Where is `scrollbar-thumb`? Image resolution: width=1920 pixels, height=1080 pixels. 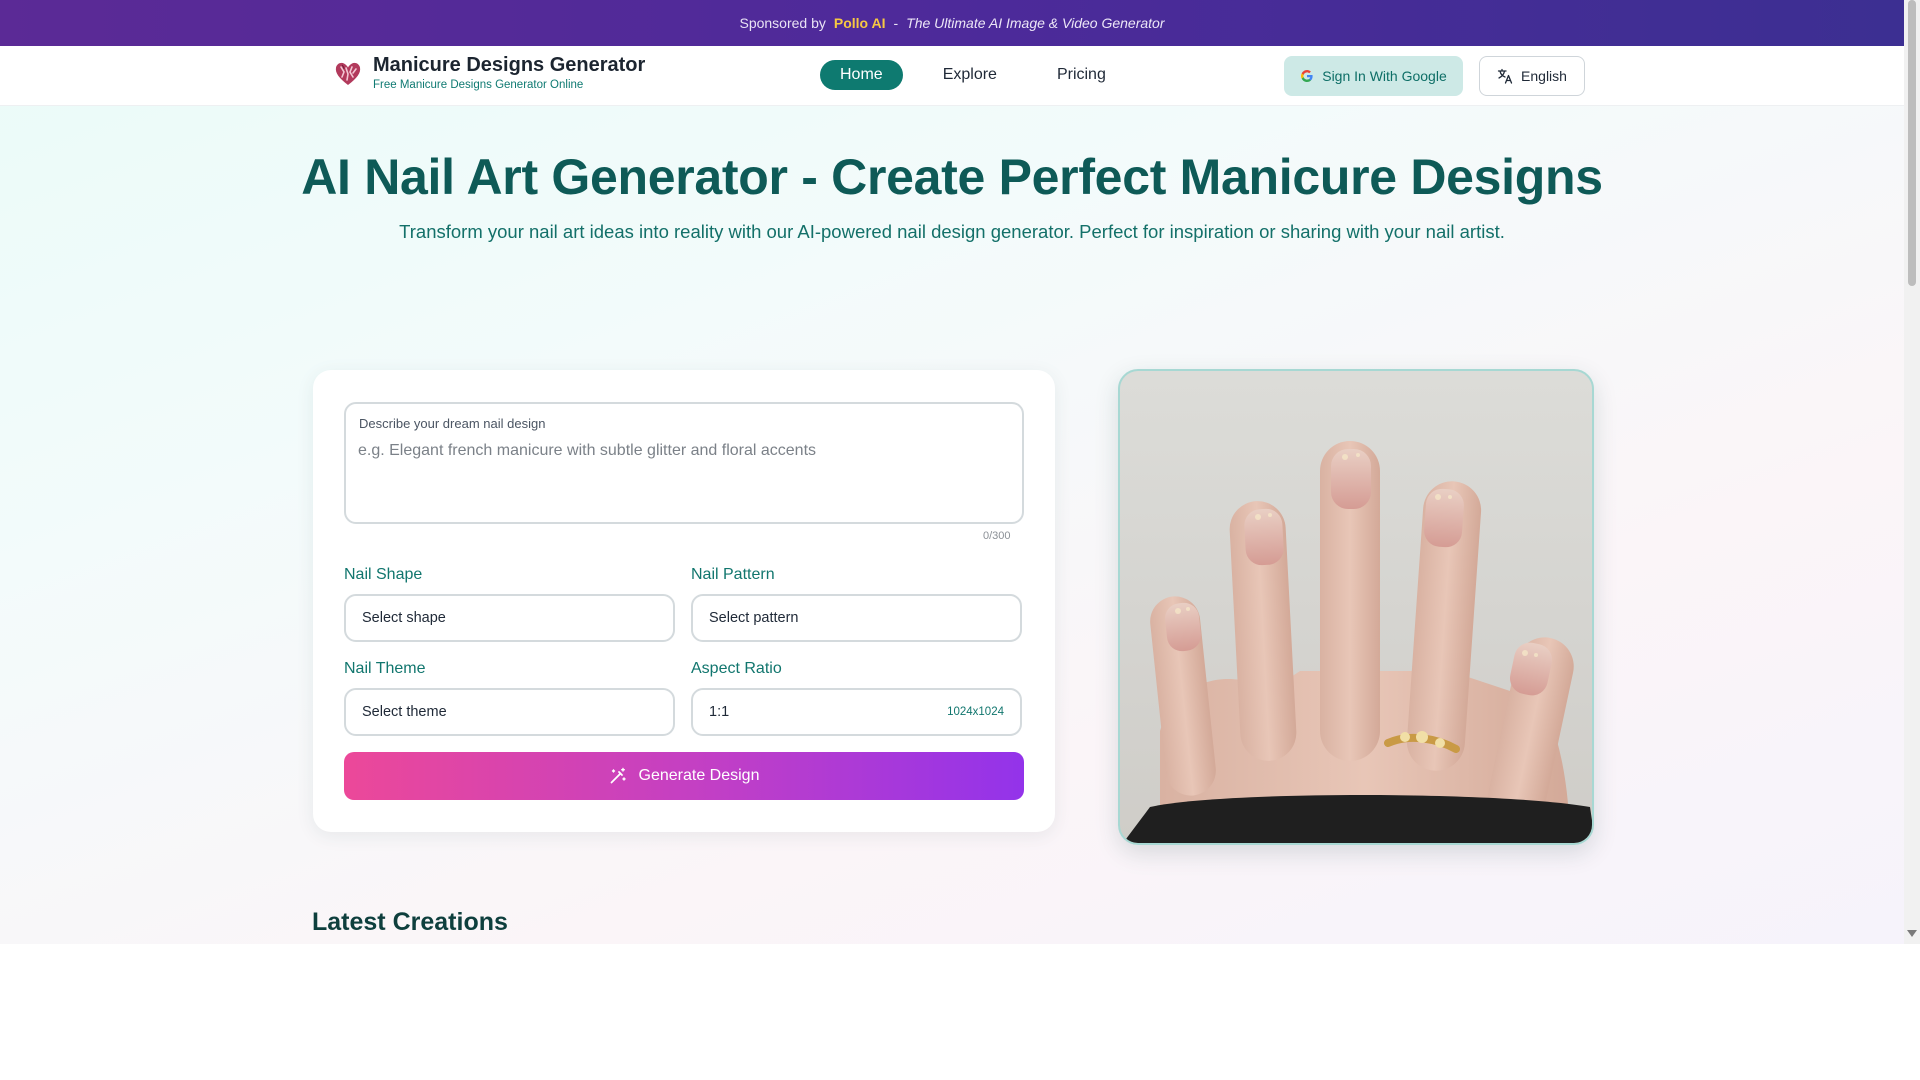
scrollbar-thumb is located at coordinates (1912, 143).